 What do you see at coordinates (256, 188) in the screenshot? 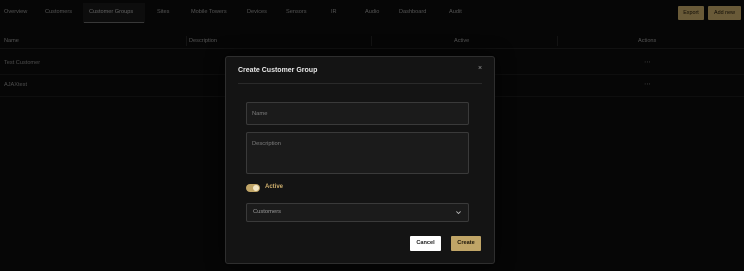
I see `toggle-knob` at bounding box center [256, 188].